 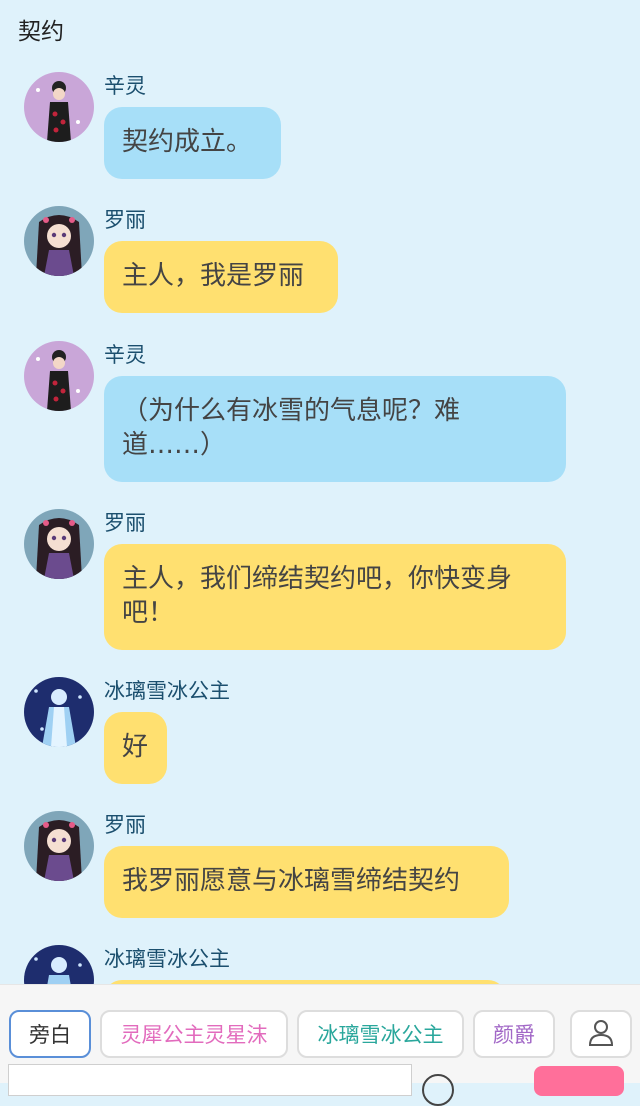 What do you see at coordinates (306, 882) in the screenshot?
I see `message-bubble: 我罗丽愿意与冰璃雪缔结契约` at bounding box center [306, 882].